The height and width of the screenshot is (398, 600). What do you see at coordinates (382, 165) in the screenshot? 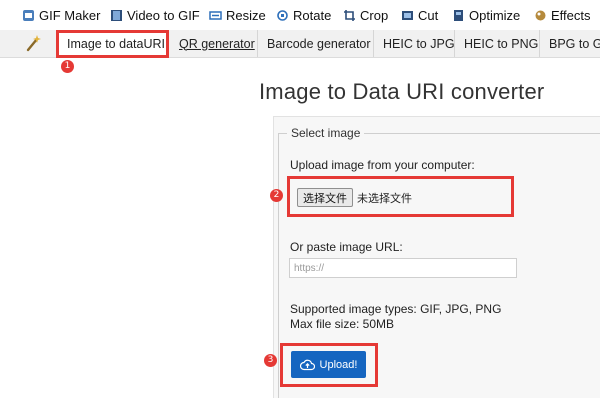
I see `upload-label: Upload image from your computer:` at bounding box center [382, 165].